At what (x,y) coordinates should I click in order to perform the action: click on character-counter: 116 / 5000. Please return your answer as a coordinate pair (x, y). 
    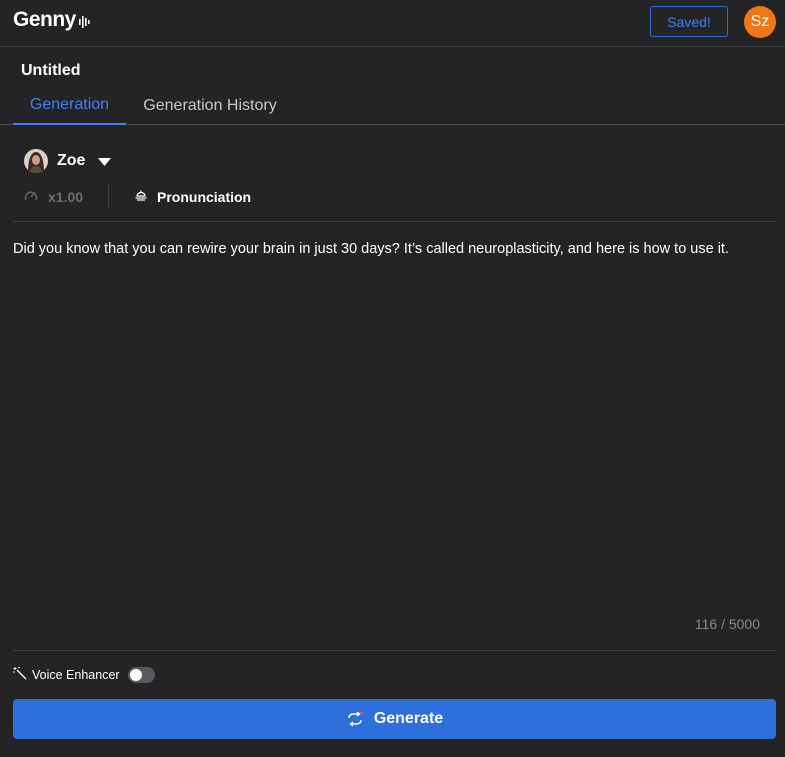
    Looking at the image, I should click on (710, 624).